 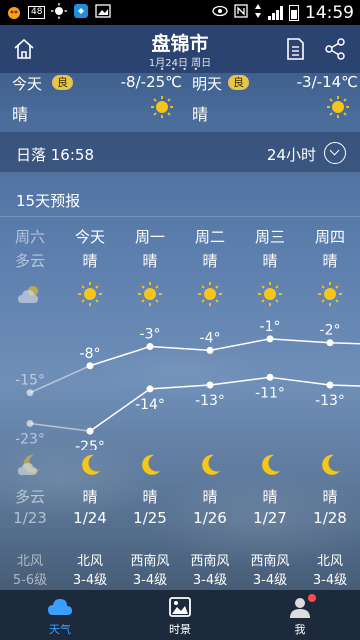 I want to click on tab-me: 我, so click(x=300, y=615).